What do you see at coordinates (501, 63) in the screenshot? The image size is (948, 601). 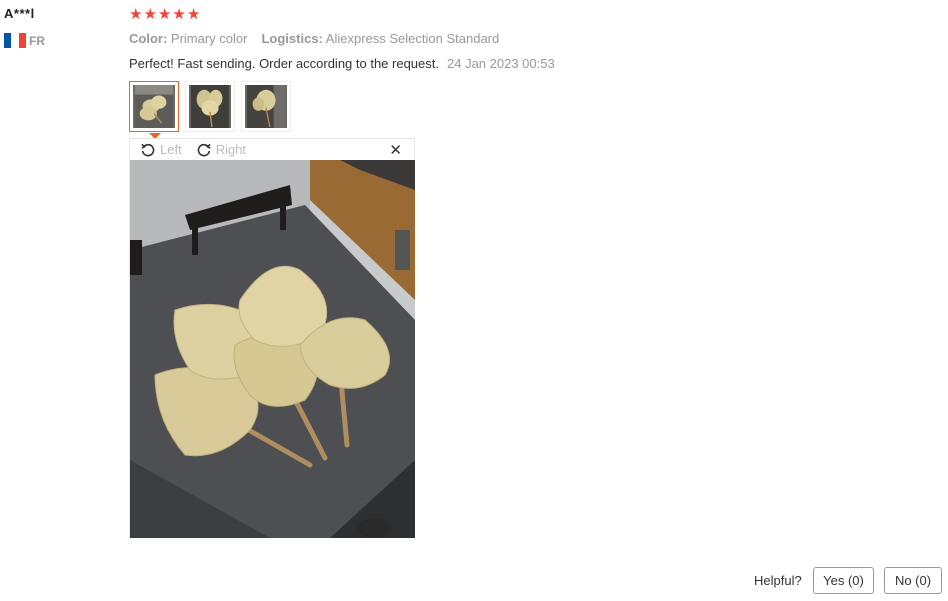 I see `review-date: 24 Jan 2023 00:53` at bounding box center [501, 63].